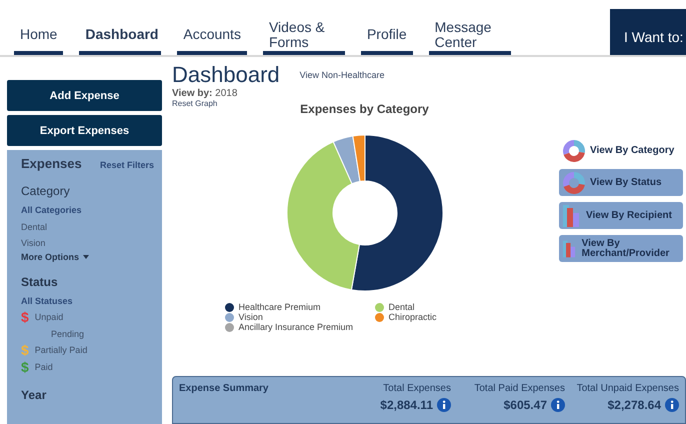  I want to click on filter-label: Unpaid, so click(49, 317).